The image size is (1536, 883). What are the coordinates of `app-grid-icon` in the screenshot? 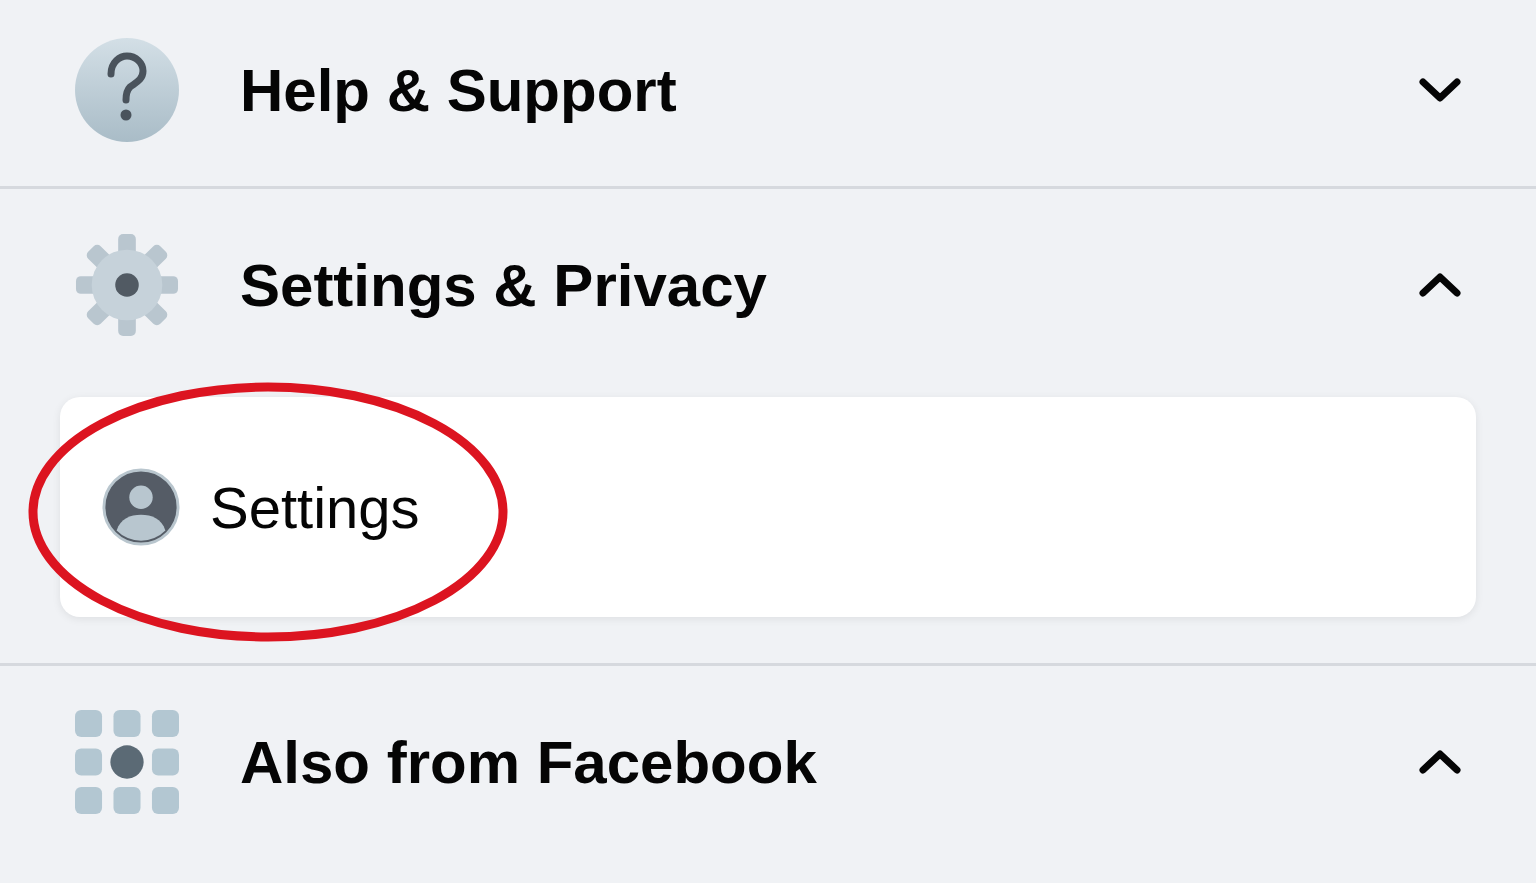 It's located at (127, 762).